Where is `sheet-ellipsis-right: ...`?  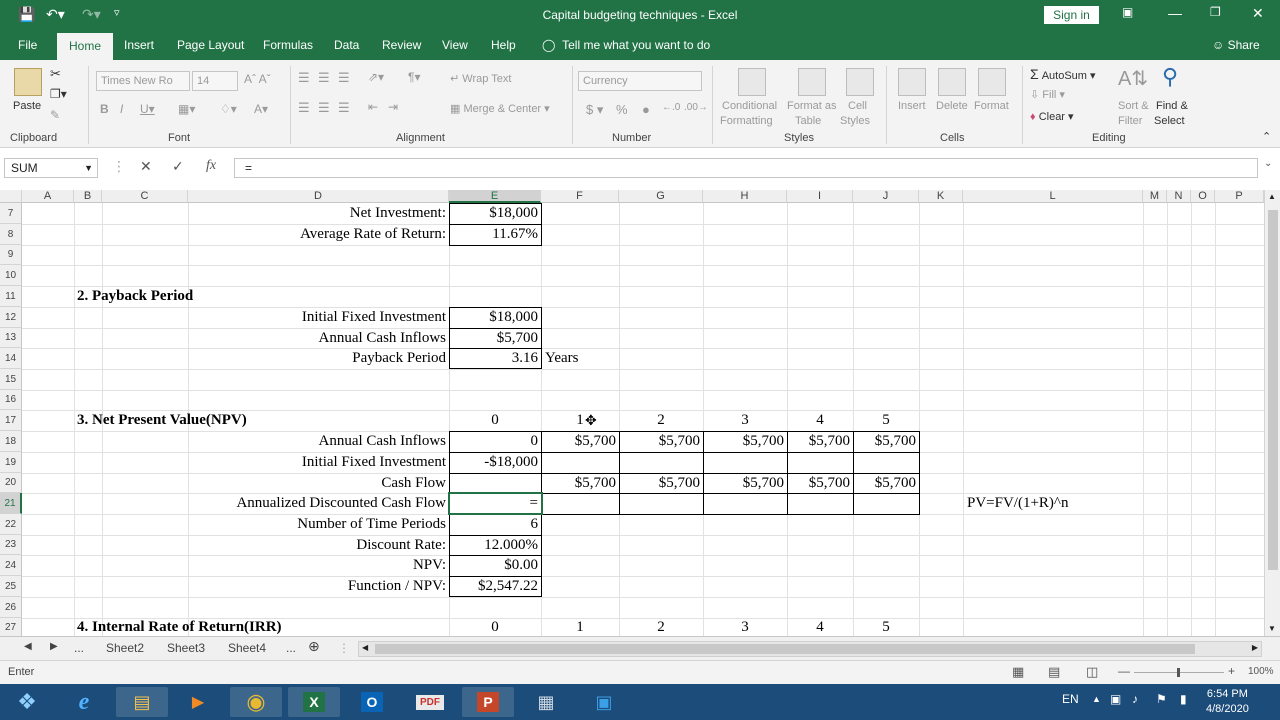 sheet-ellipsis-right: ... is located at coordinates (291, 648).